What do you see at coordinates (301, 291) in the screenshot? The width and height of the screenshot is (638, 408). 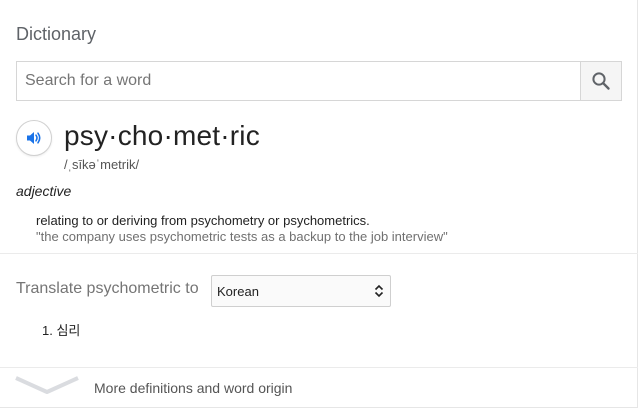 I see `language-select: Korean` at bounding box center [301, 291].